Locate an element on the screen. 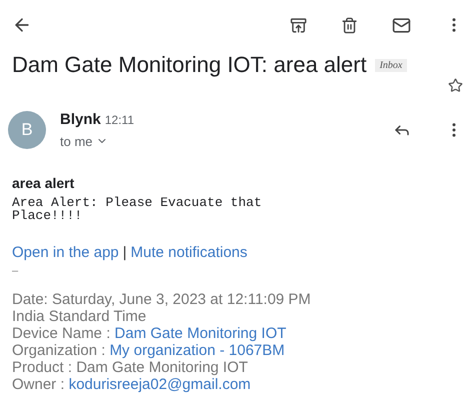  open-app-link: Open in the app is located at coordinates (65, 253).